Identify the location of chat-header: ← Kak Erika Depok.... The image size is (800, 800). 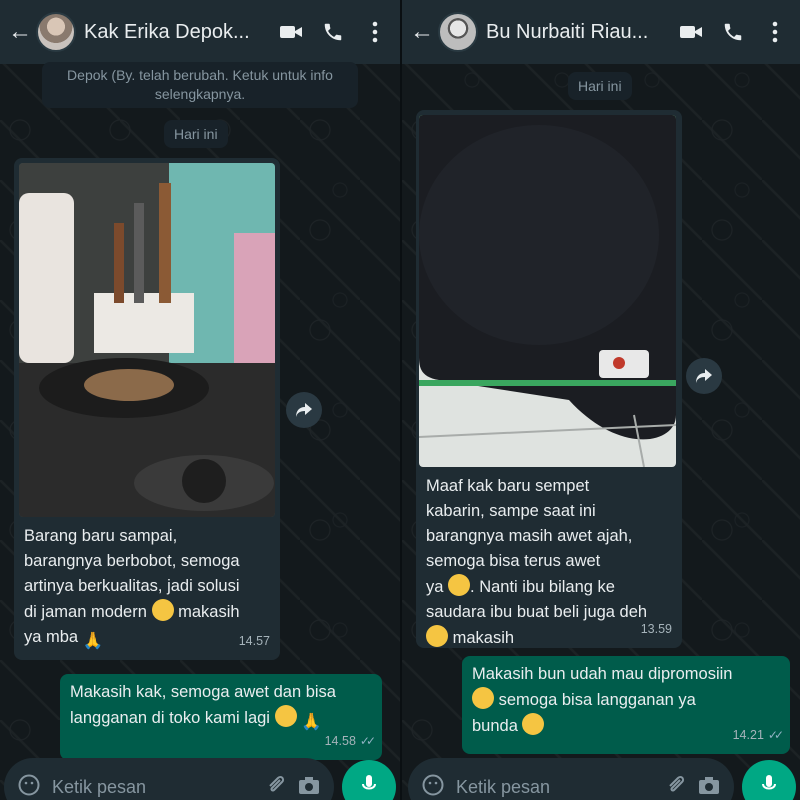
(200, 32).